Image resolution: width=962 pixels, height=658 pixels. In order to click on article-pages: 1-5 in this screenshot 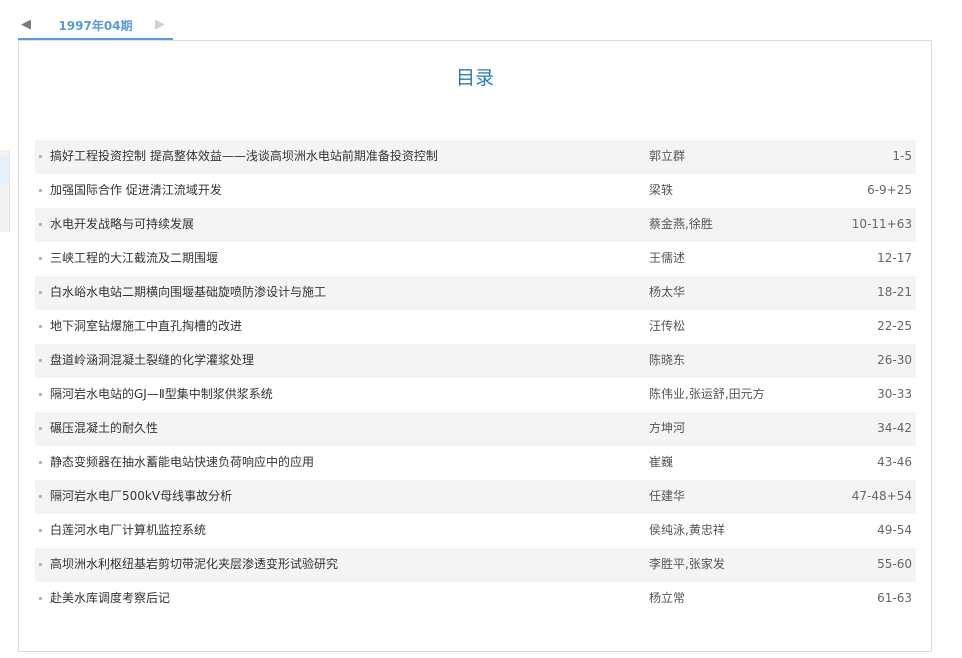, I will do `click(902, 156)`.